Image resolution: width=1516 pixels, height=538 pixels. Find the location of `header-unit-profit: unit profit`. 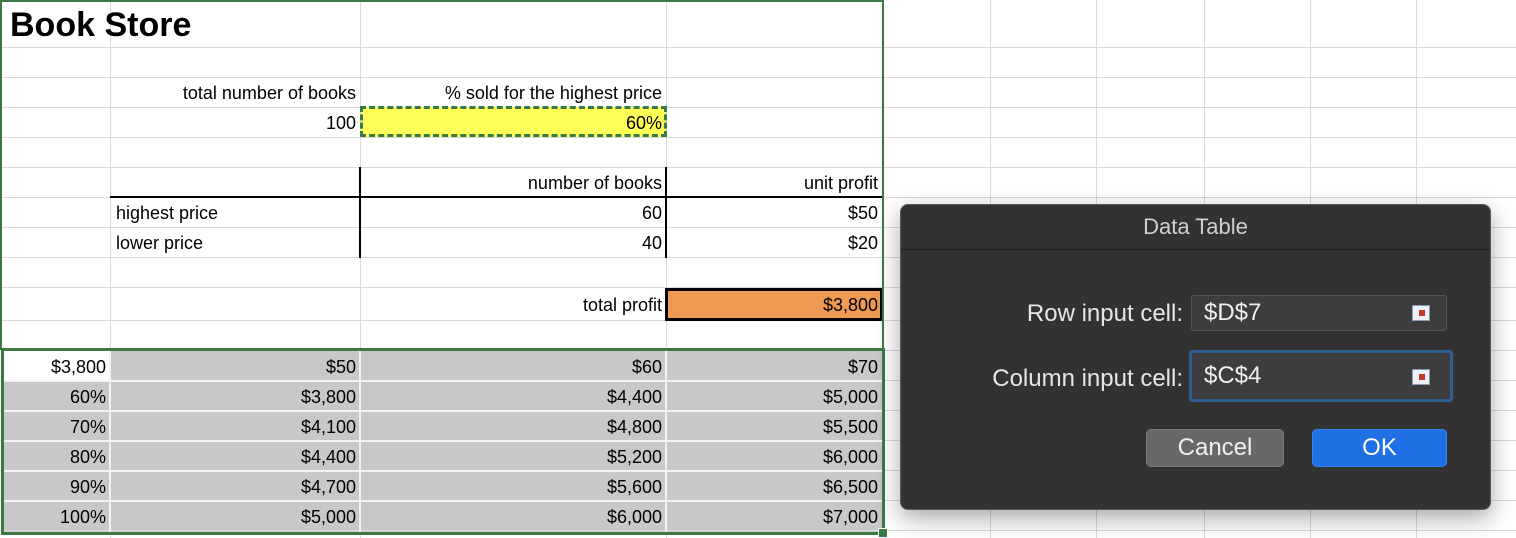

header-unit-profit: unit profit is located at coordinates (840, 183).